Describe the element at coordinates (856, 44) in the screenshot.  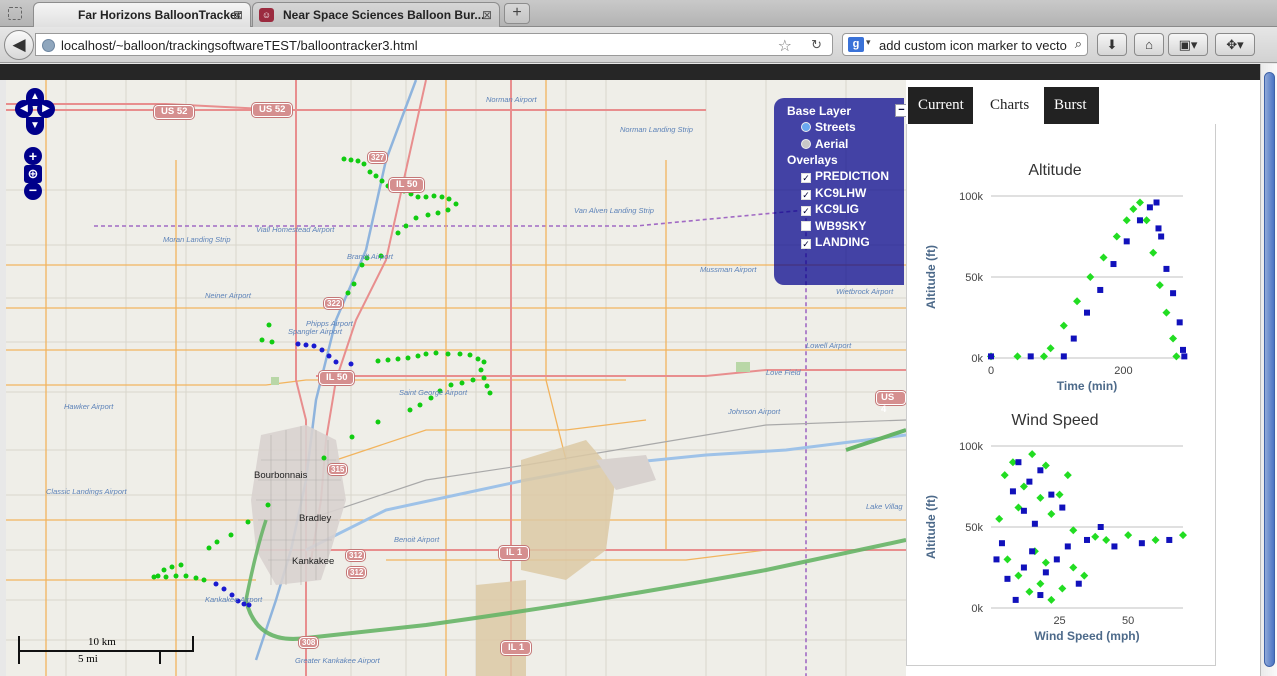
I see `search-engine-icon: g` at that location.